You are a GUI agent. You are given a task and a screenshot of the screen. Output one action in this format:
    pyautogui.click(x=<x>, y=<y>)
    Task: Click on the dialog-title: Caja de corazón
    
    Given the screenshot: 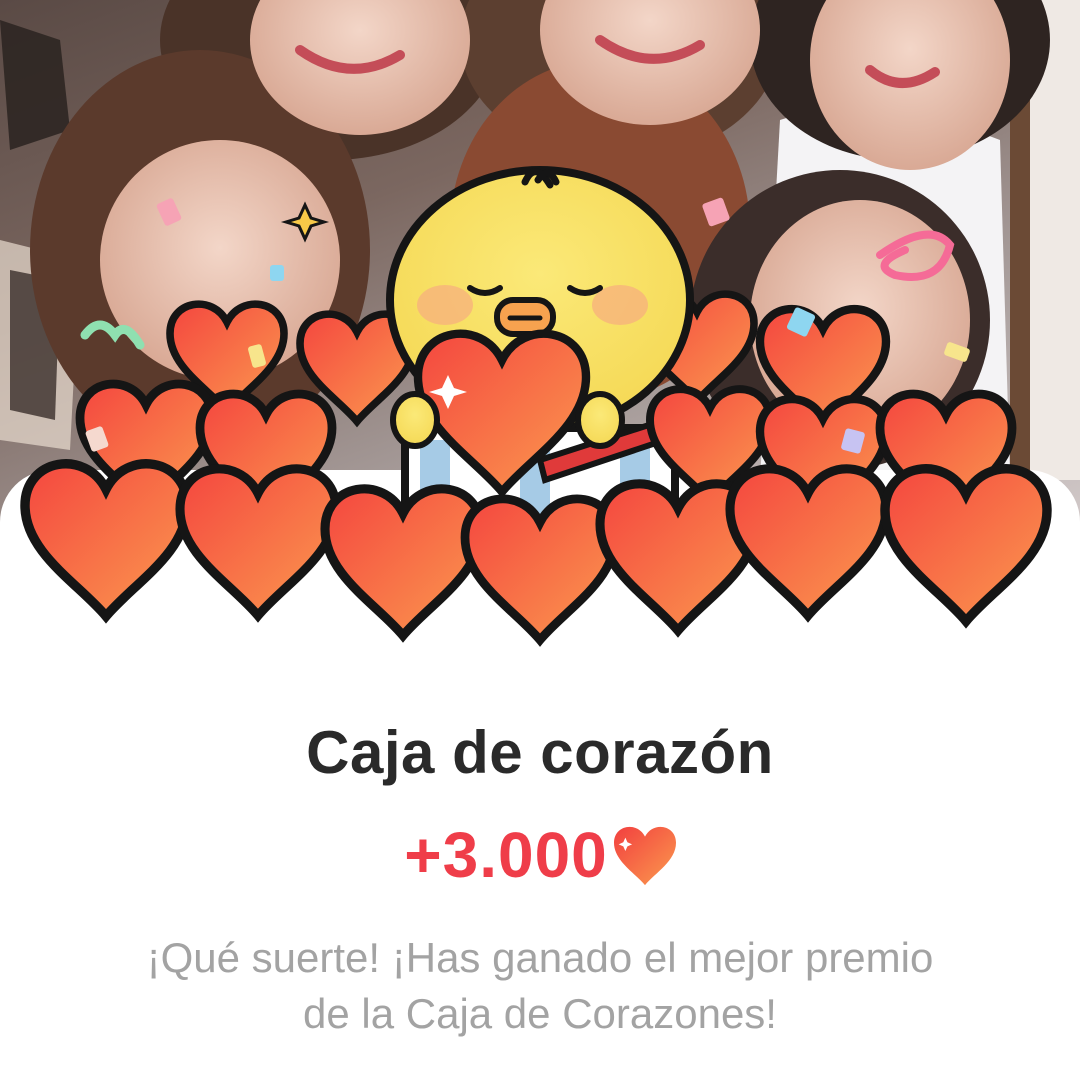 What is the action you would take?
    pyautogui.click(x=540, y=752)
    